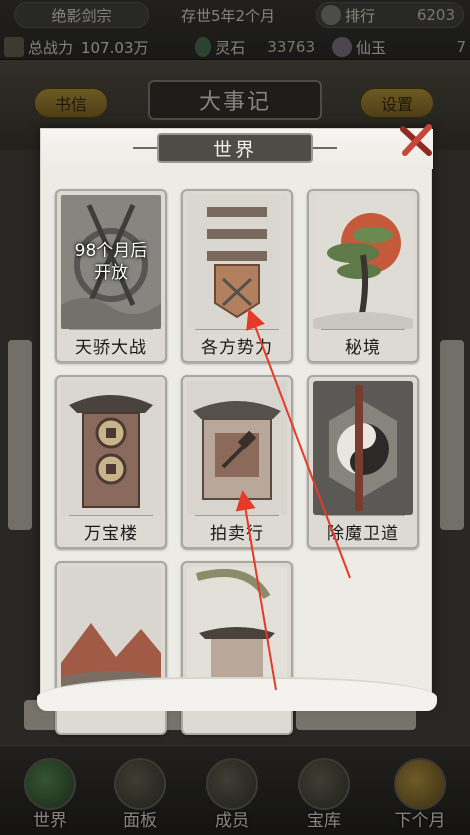  Describe the element at coordinates (363, 448) in the screenshot. I see `demon-slaying-art` at that location.